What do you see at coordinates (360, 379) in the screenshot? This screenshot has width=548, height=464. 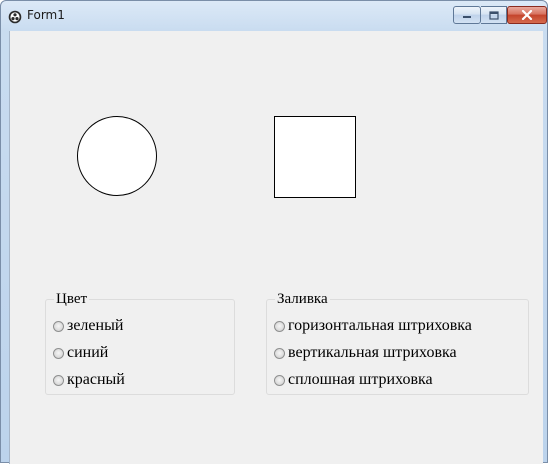 I see `radio-solid-hatch-label: сплошная штриховка` at bounding box center [360, 379].